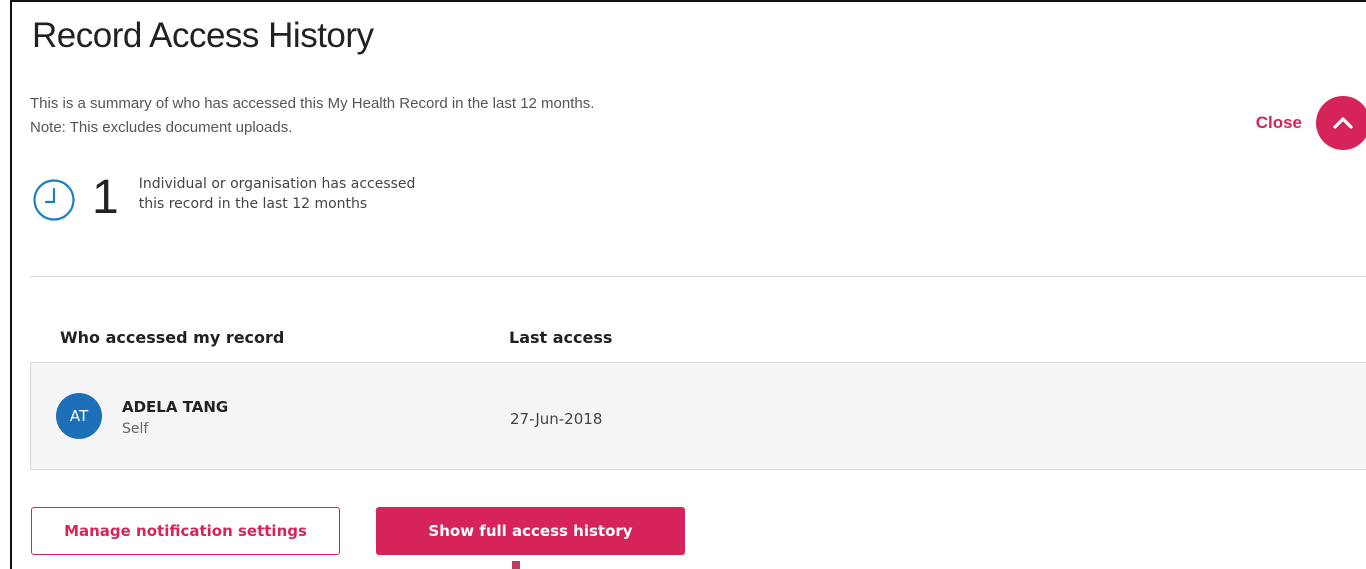  I want to click on close-button, so click(1341, 123).